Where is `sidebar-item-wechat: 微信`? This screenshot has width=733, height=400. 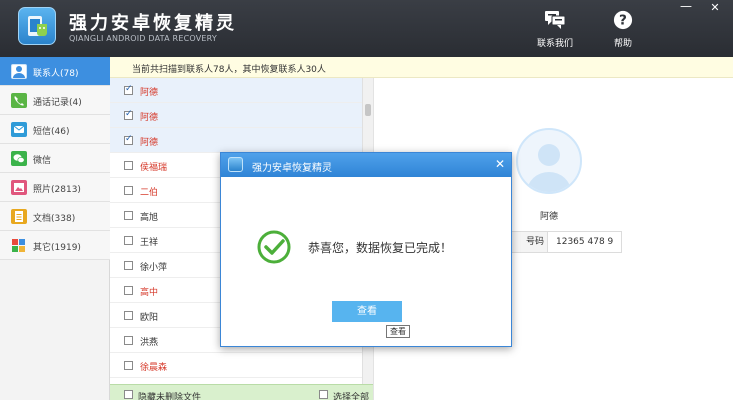
sidebar-item-wechat: 微信 is located at coordinates (55, 158).